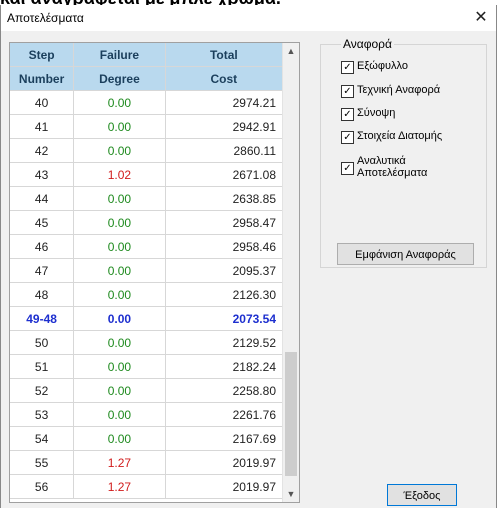  I want to click on table-row: 43 1.02 2671.08, so click(148, 174).